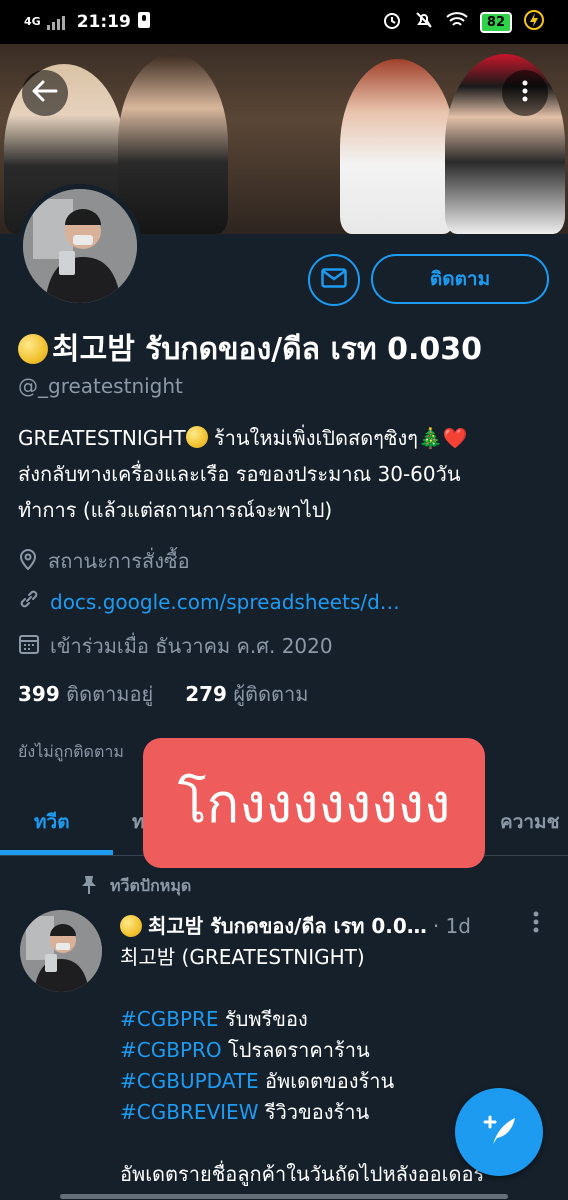 The image size is (568, 1200). Describe the element at coordinates (495, 22) in the screenshot. I see `battery-level: 82` at that location.